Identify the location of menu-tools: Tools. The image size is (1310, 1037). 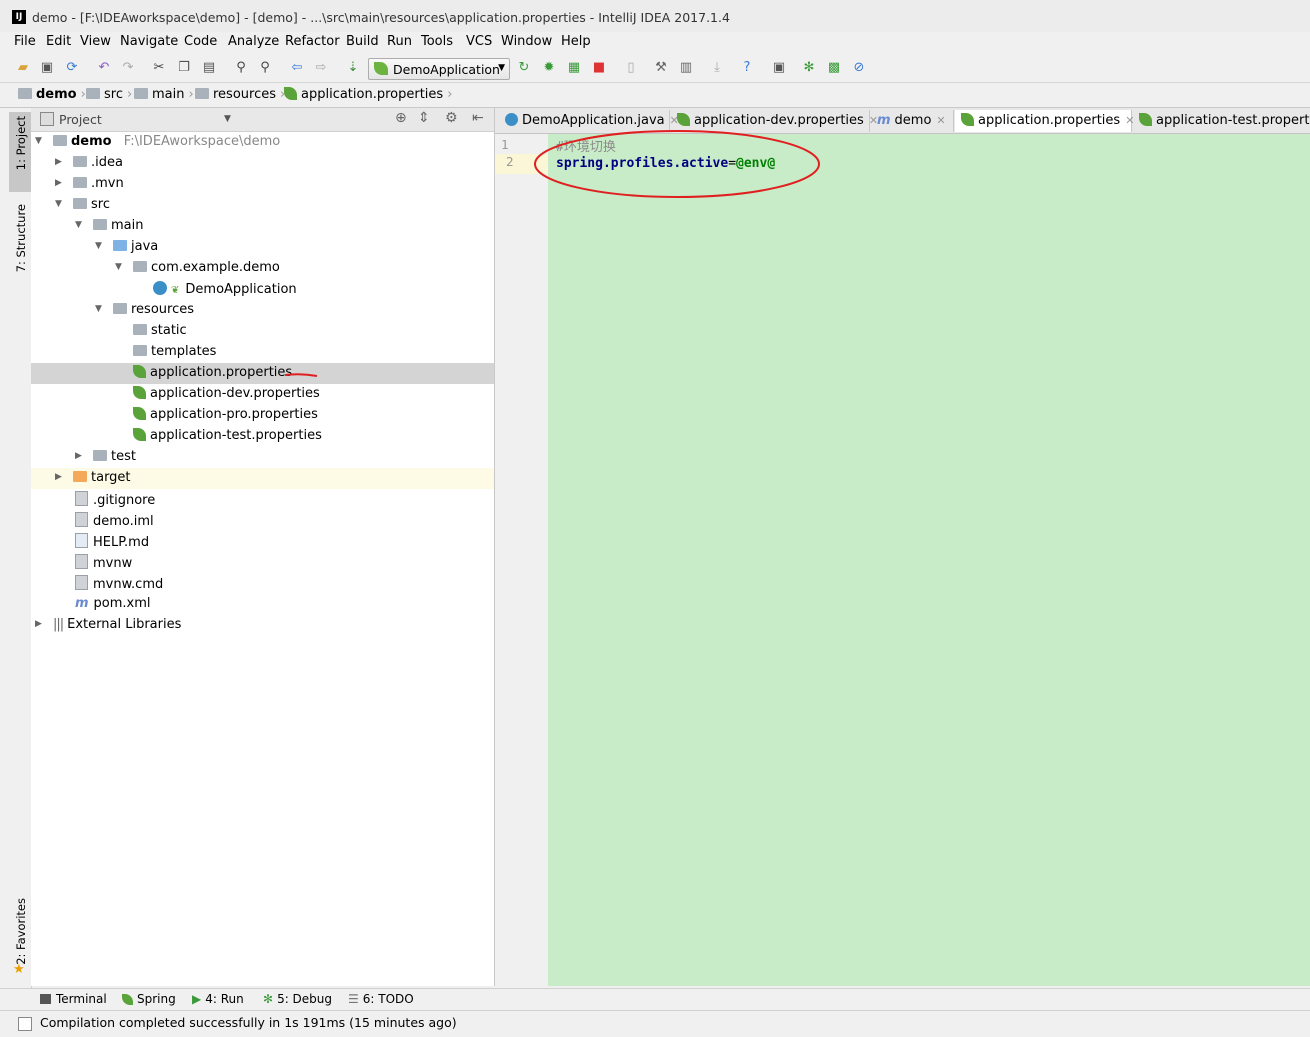
(437, 41).